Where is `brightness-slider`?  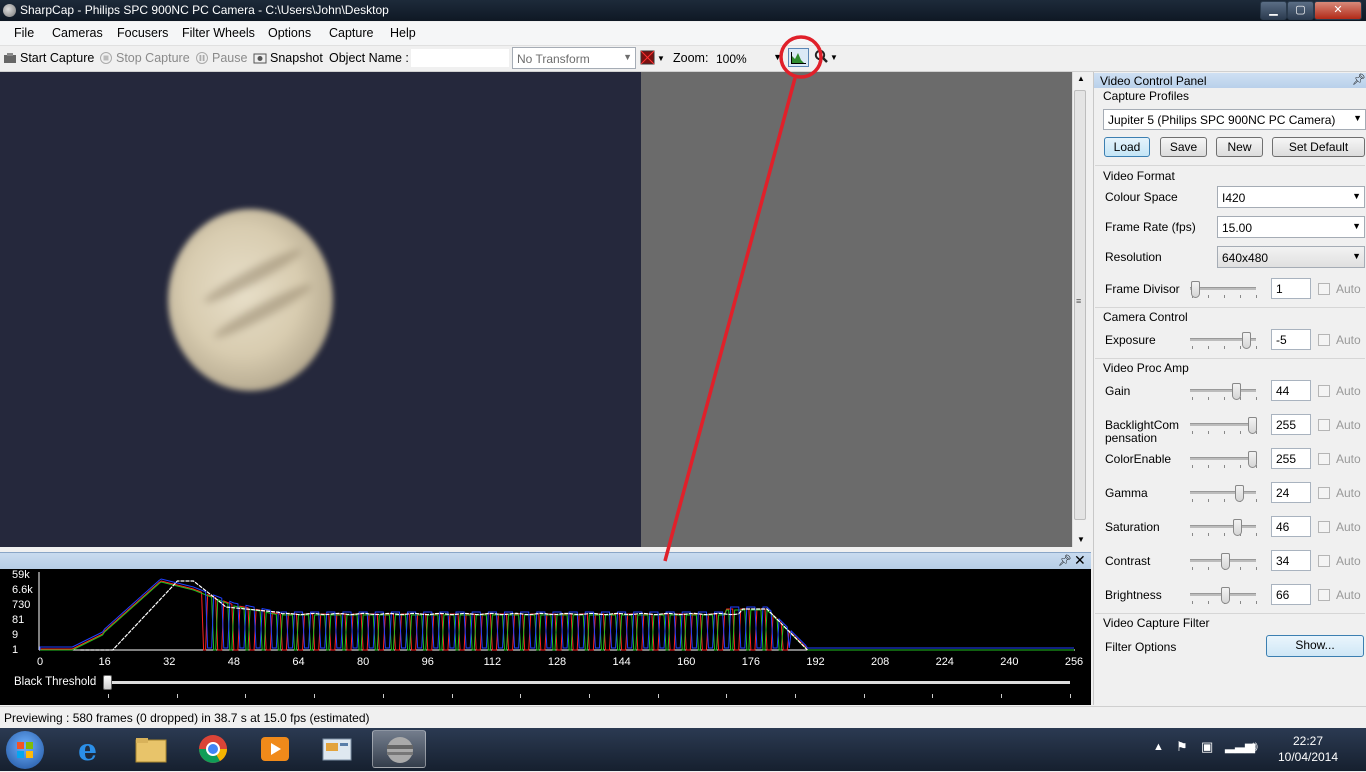
brightness-slider is located at coordinates (1225, 595).